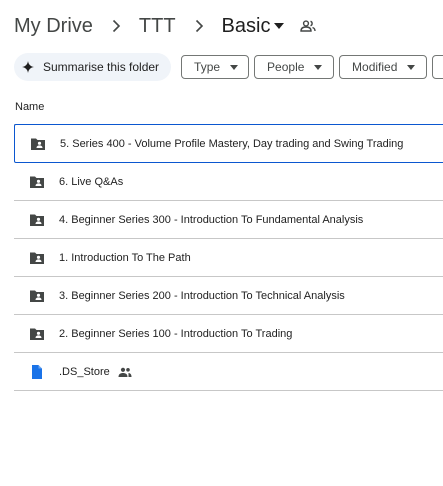  I want to click on list-item: 1. Introduction To The Path, so click(228, 258).